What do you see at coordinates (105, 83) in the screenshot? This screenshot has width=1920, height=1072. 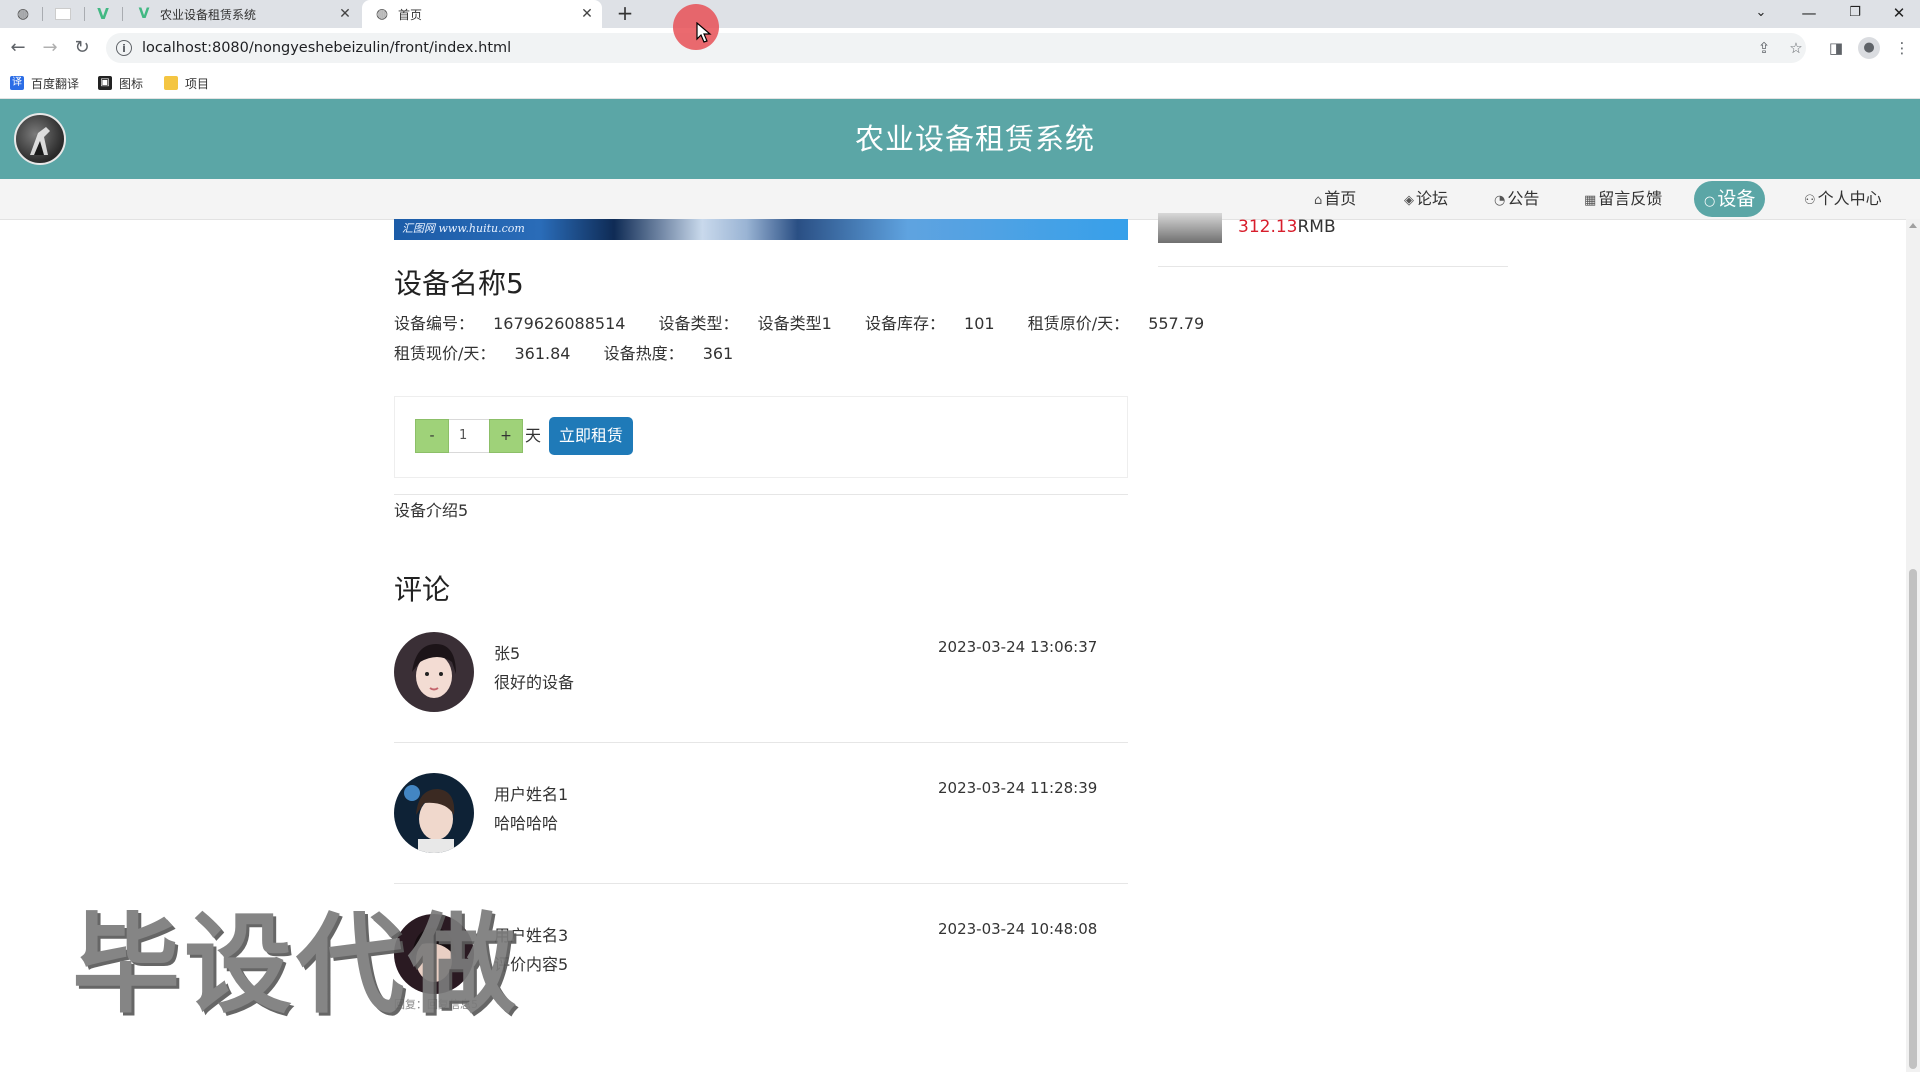 I see `image-icon: ▣` at bounding box center [105, 83].